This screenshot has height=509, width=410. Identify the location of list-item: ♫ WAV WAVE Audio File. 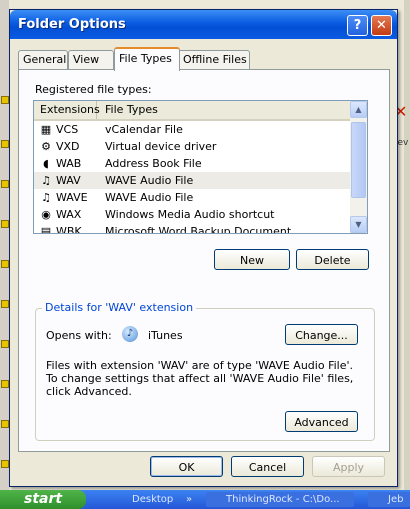
(192, 180).